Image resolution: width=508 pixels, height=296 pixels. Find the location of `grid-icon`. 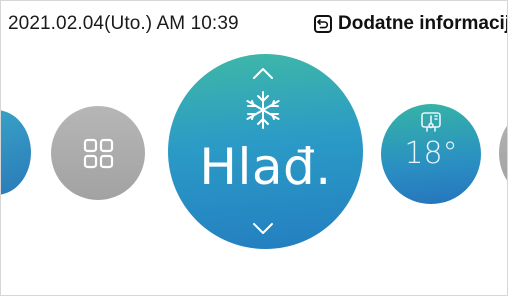

grid-icon is located at coordinates (98, 153).